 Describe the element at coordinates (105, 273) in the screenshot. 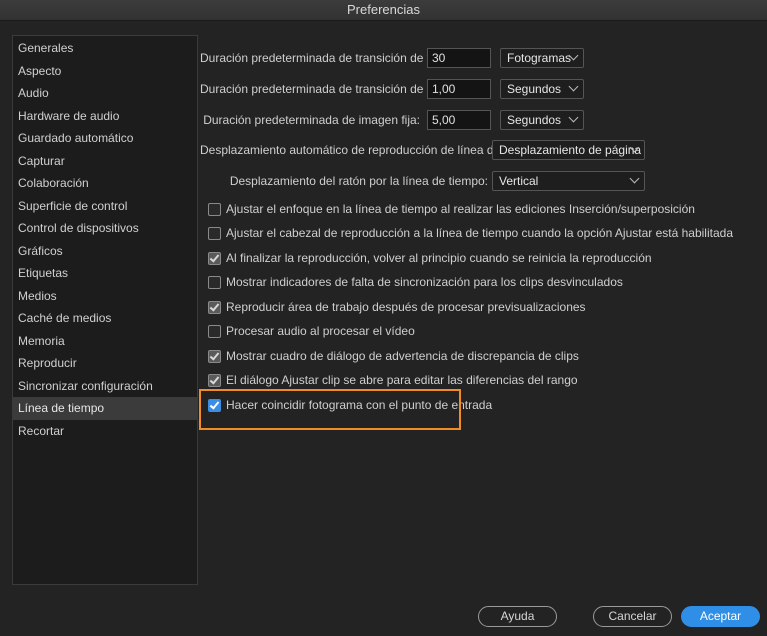

I see `sidebar-item-etiquetas: Etiquetas` at that location.